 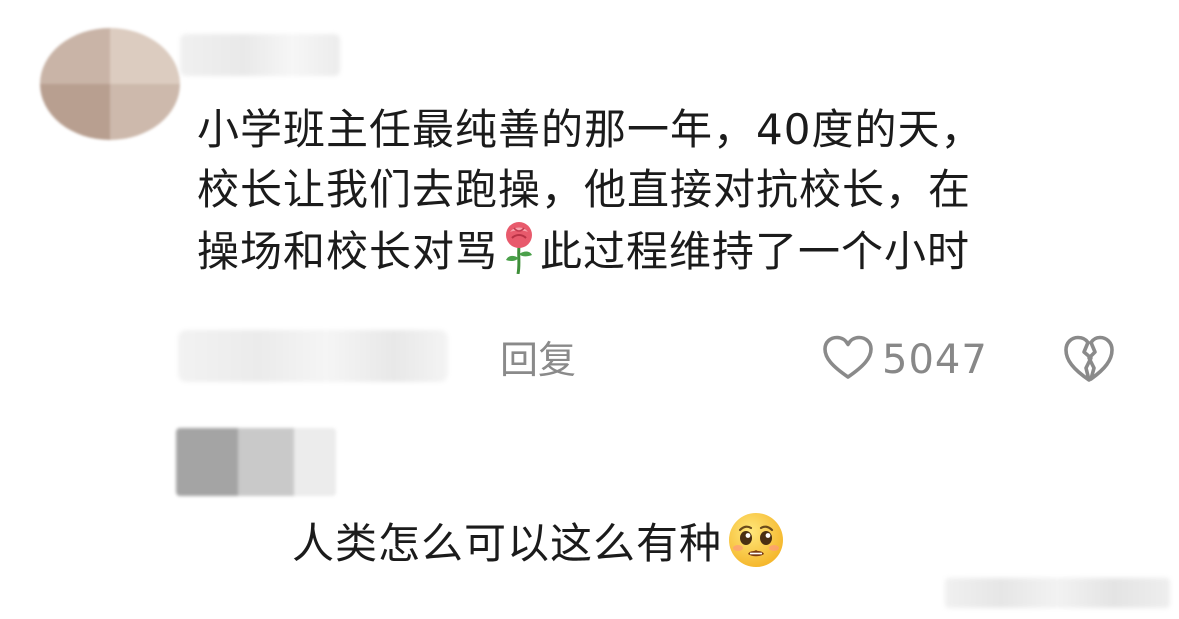 I want to click on heart-outline-icon, so click(x=848, y=360).